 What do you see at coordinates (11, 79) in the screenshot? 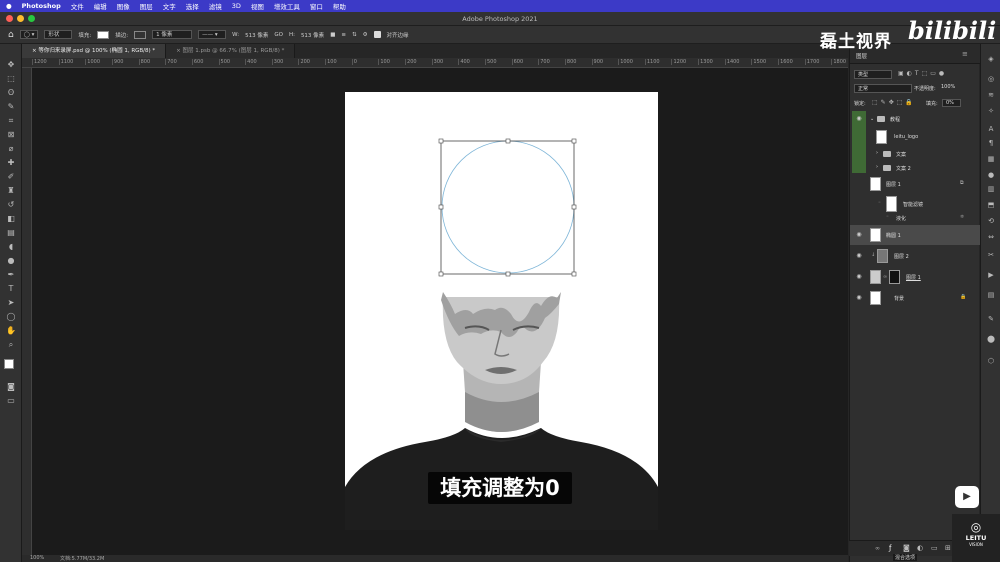
I see `marquee-tool-icon: ⬚` at bounding box center [11, 79].